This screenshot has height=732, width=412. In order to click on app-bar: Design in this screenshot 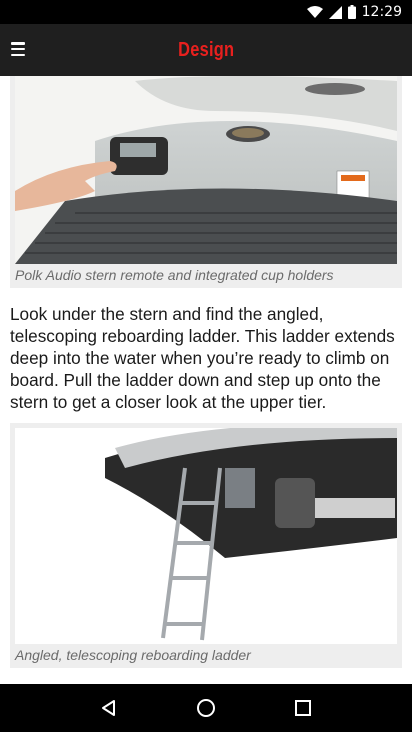, I will do `click(206, 50)`.